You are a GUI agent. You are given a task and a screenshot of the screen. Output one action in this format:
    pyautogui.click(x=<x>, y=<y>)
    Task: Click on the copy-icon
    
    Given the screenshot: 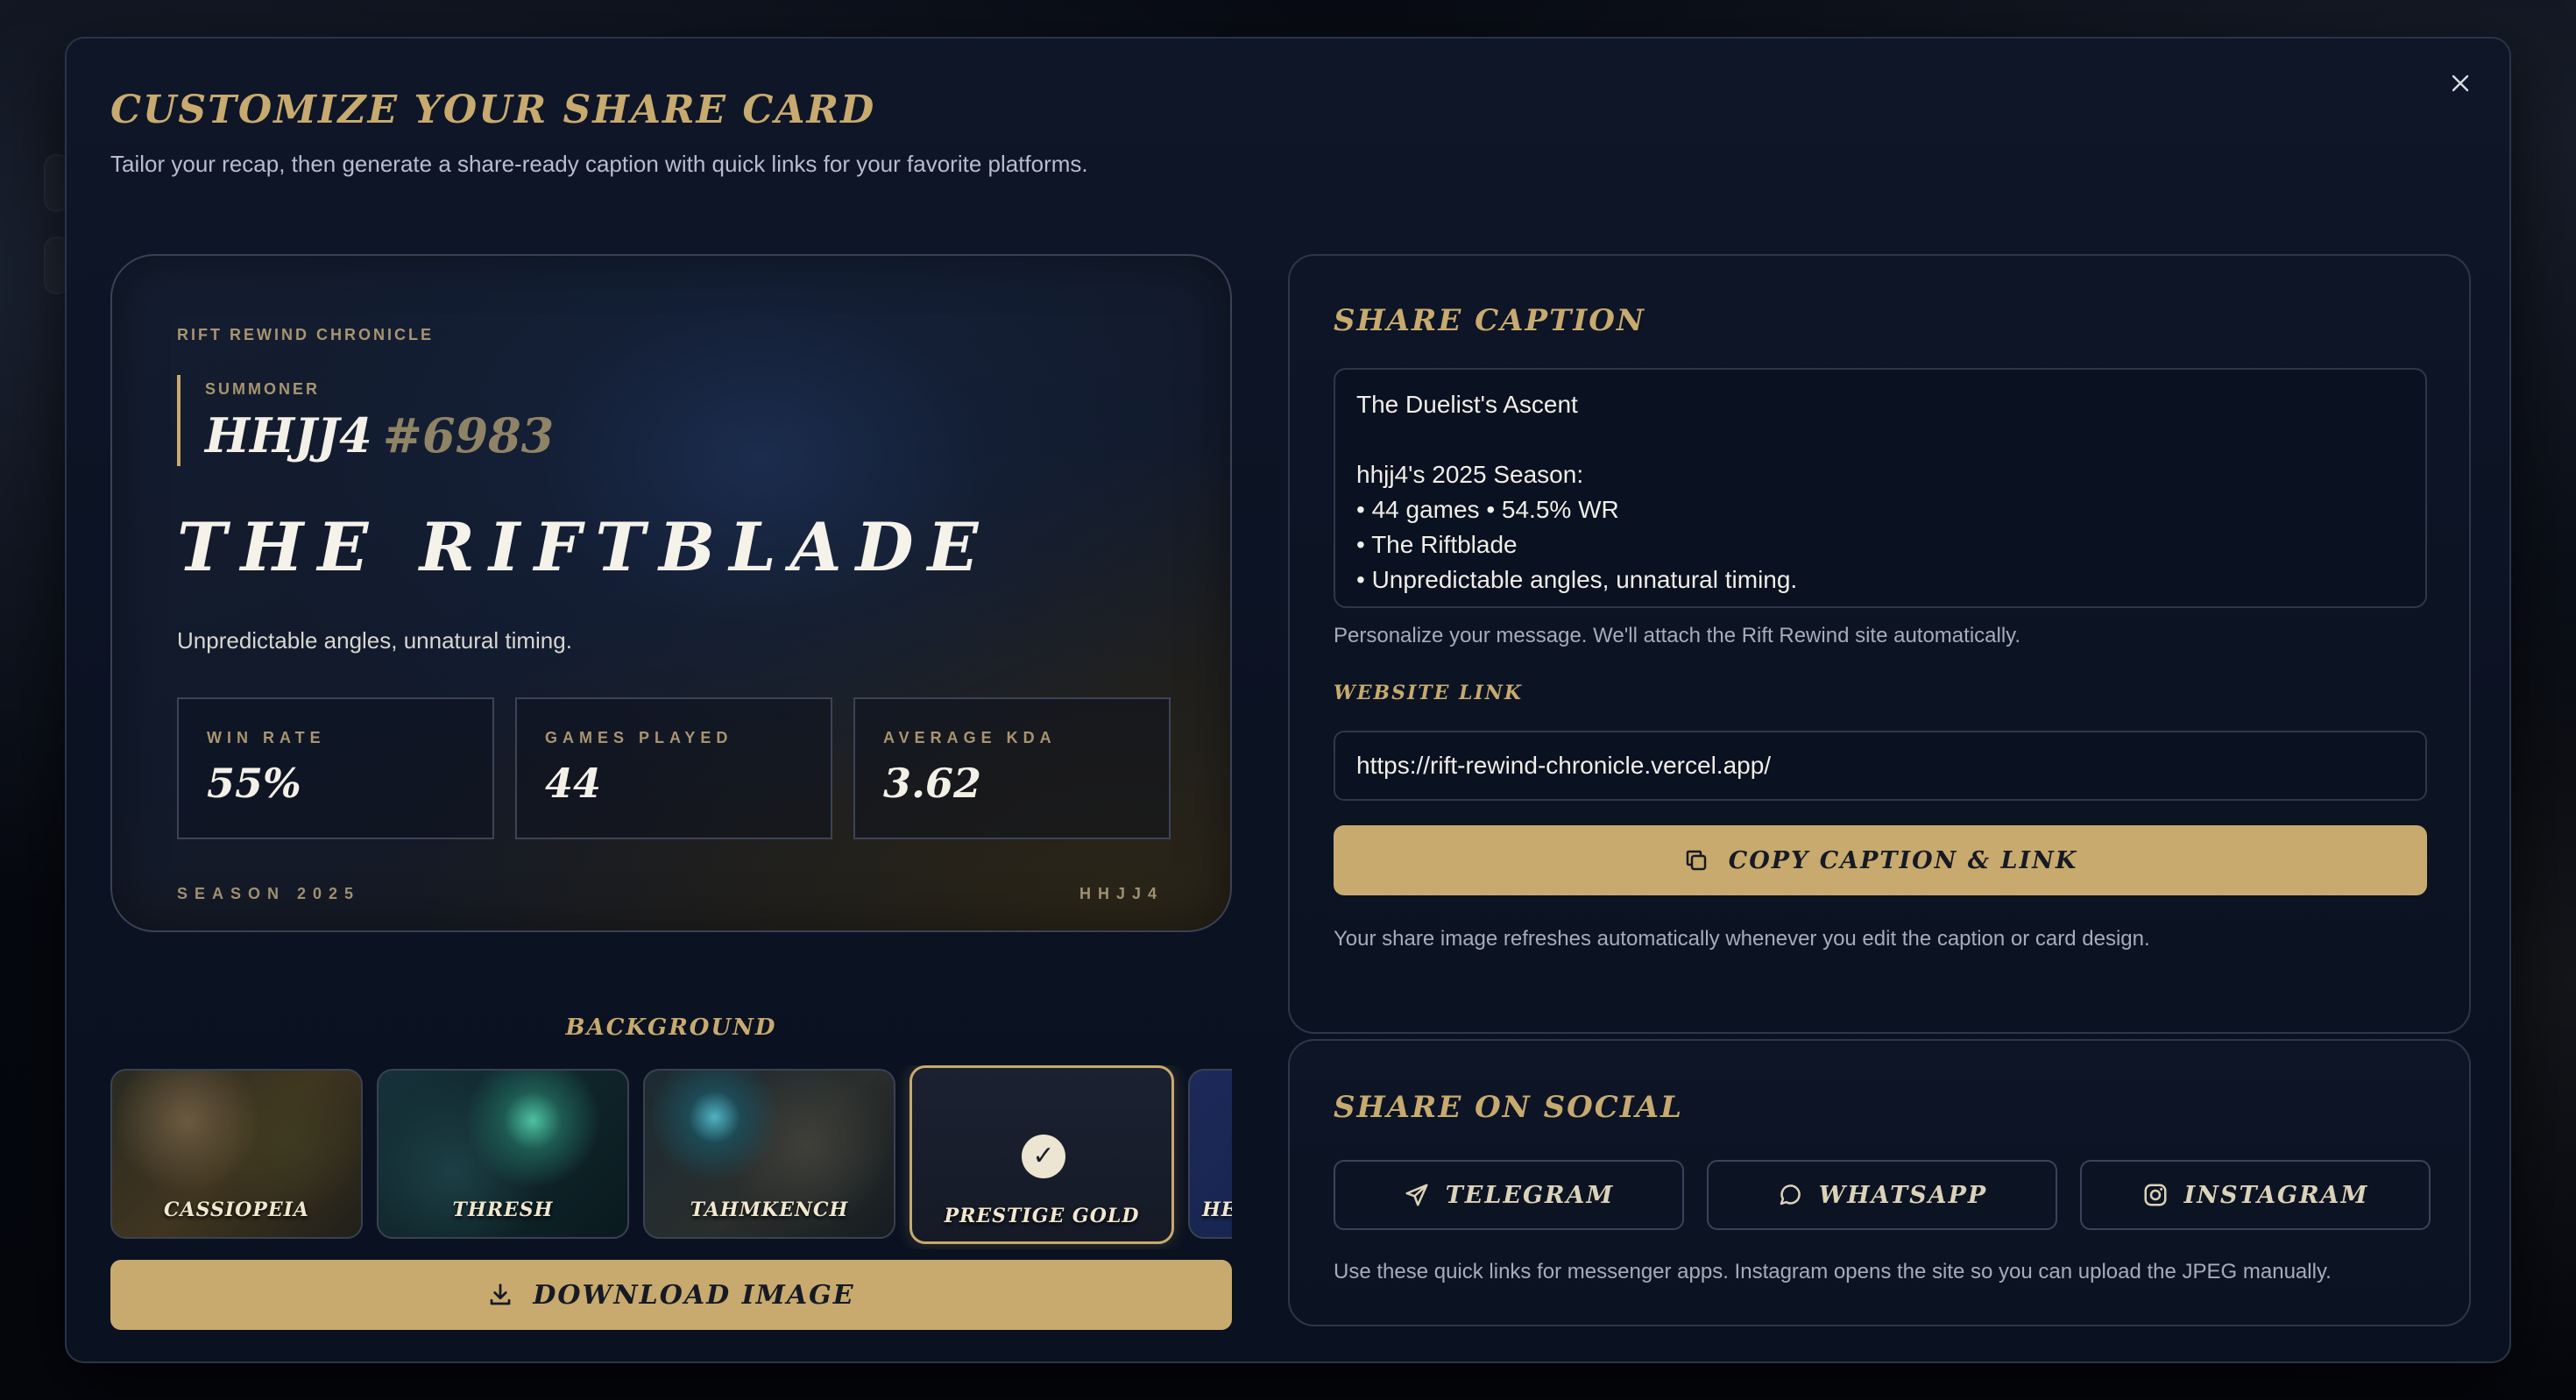 What is the action you would take?
    pyautogui.click(x=1696, y=860)
    